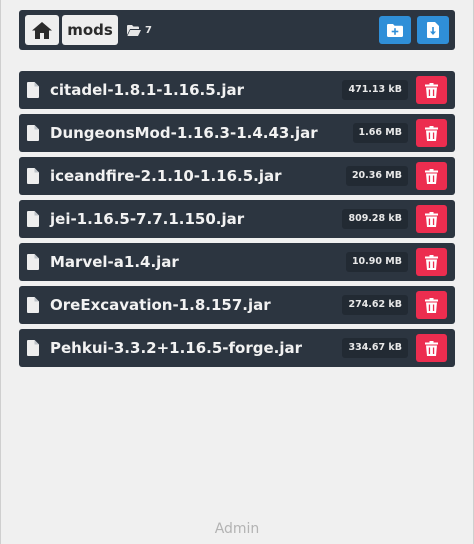 The height and width of the screenshot is (544, 474). I want to click on folder-plus-icon, so click(395, 30).